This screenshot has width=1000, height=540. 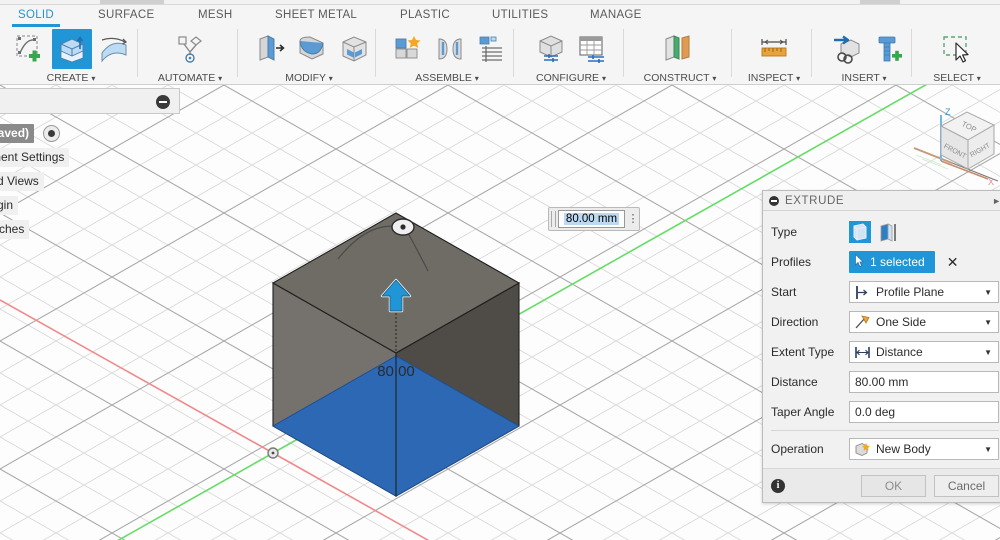 What do you see at coordinates (924, 292) in the screenshot?
I see `start-dropdown: Profile Plane ▼` at bounding box center [924, 292].